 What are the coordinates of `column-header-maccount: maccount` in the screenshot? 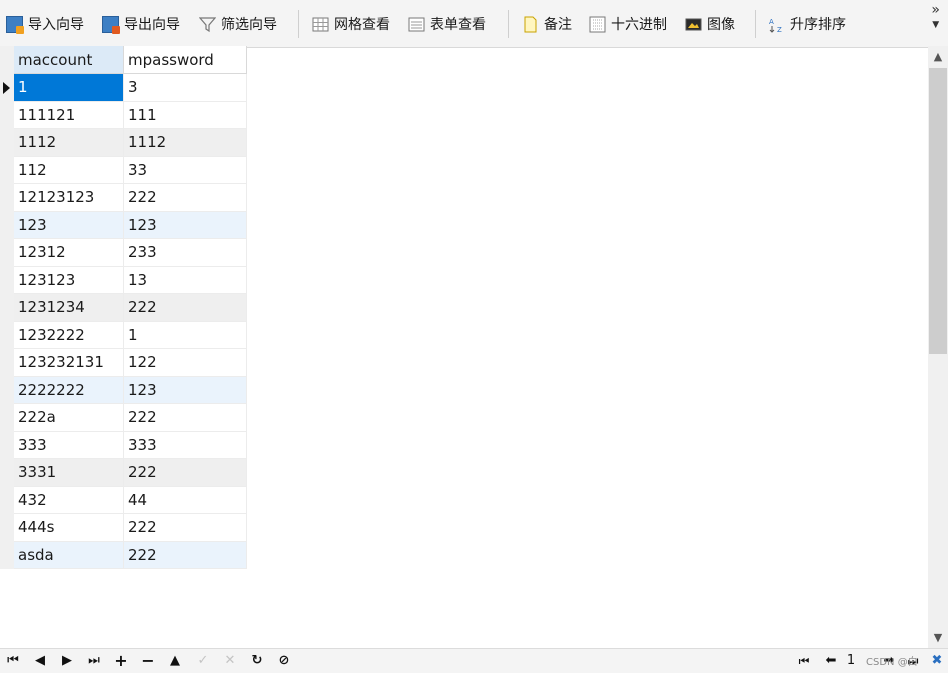 It's located at (69, 60).